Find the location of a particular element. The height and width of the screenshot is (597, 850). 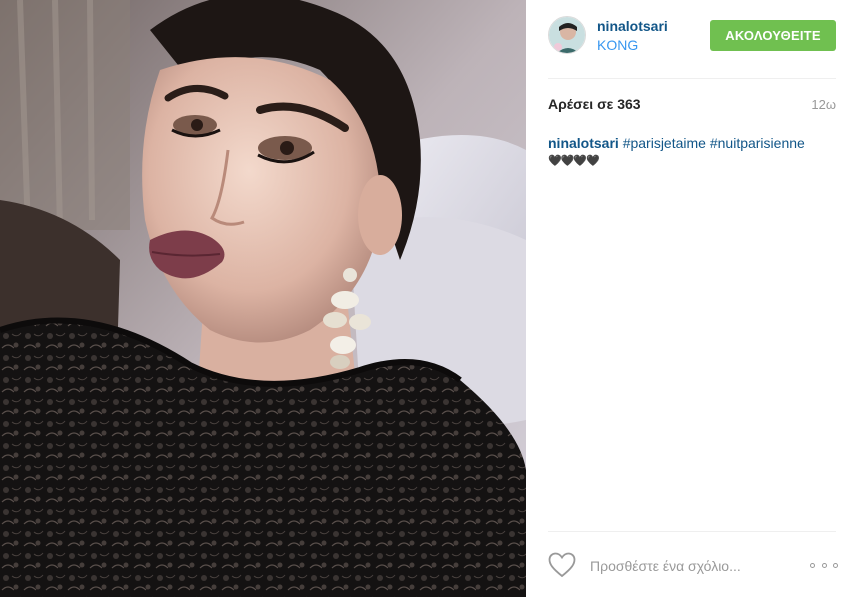

comment-divider is located at coordinates (692, 531).